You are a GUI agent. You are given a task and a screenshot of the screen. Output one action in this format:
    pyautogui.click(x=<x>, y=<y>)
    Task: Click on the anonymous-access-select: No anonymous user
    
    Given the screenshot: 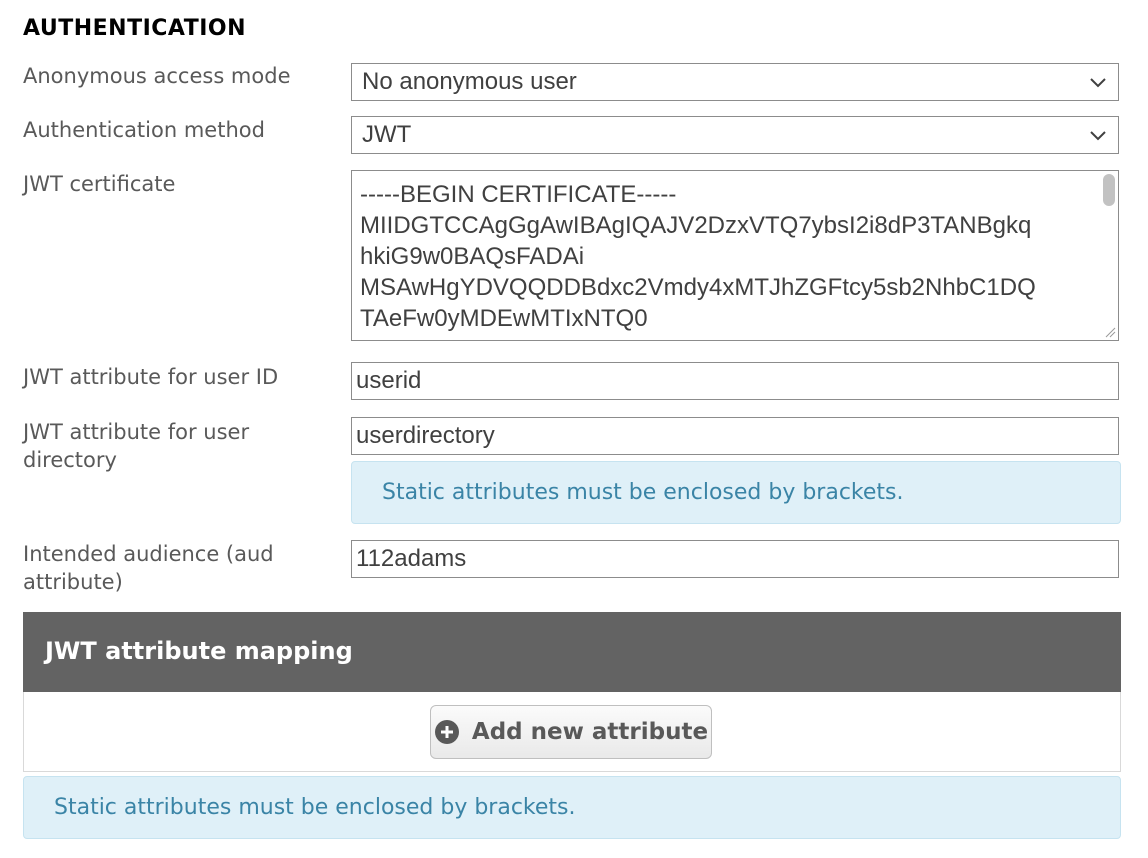 What is the action you would take?
    pyautogui.click(x=735, y=82)
    